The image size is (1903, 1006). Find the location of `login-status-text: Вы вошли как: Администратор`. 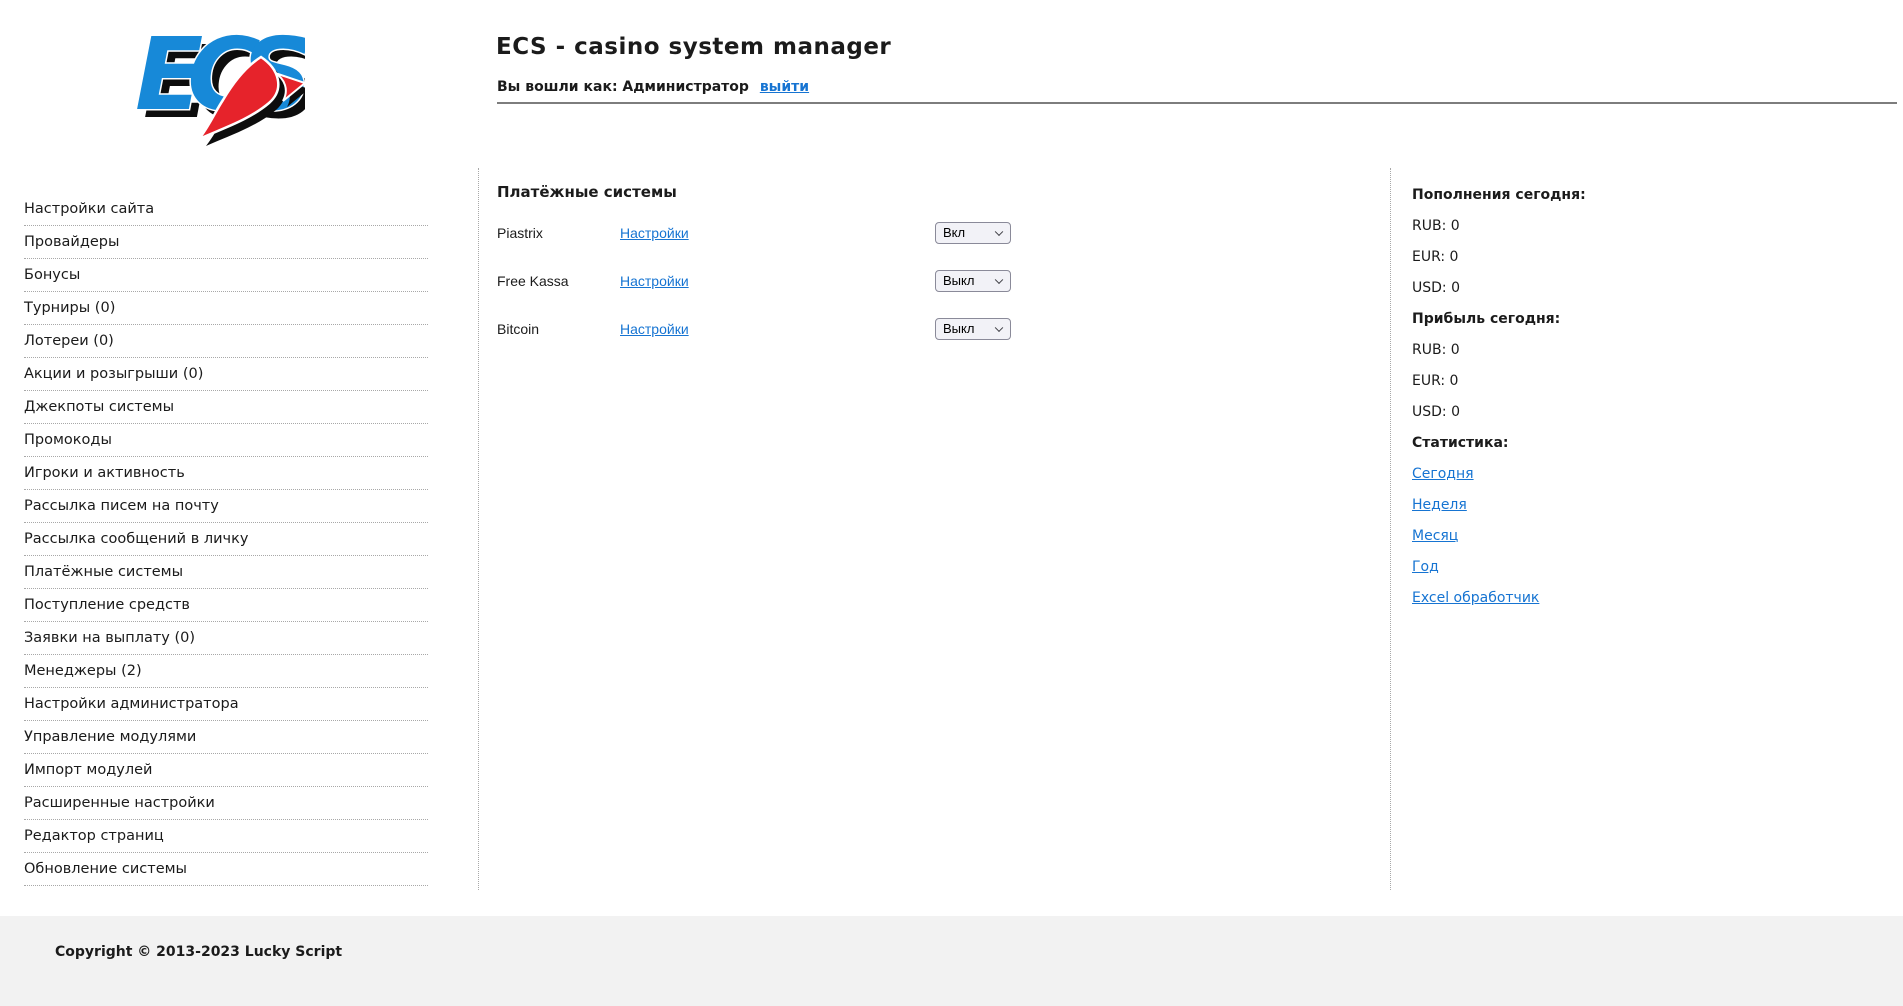

login-status-text: Вы вошли как: Администратор is located at coordinates (623, 87).